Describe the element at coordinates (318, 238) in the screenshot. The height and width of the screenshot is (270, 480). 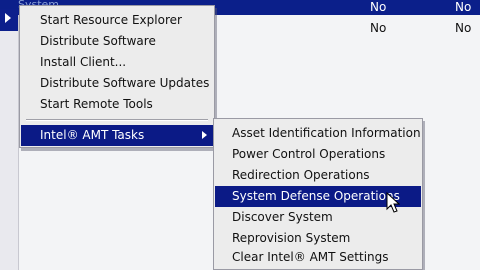
I see `menu-item-reprovision-system: Reprovision System` at that location.